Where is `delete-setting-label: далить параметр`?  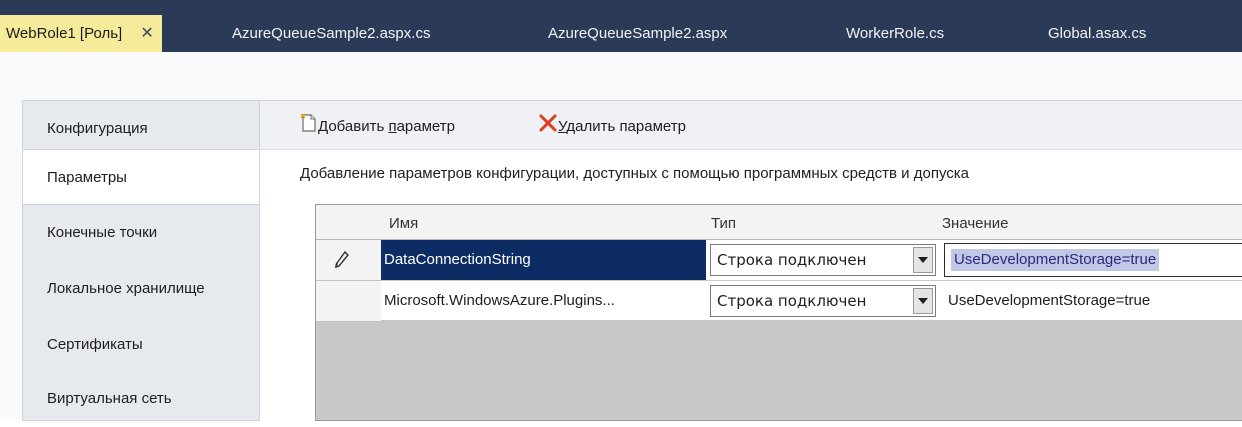 delete-setting-label: далить параметр is located at coordinates (626, 126).